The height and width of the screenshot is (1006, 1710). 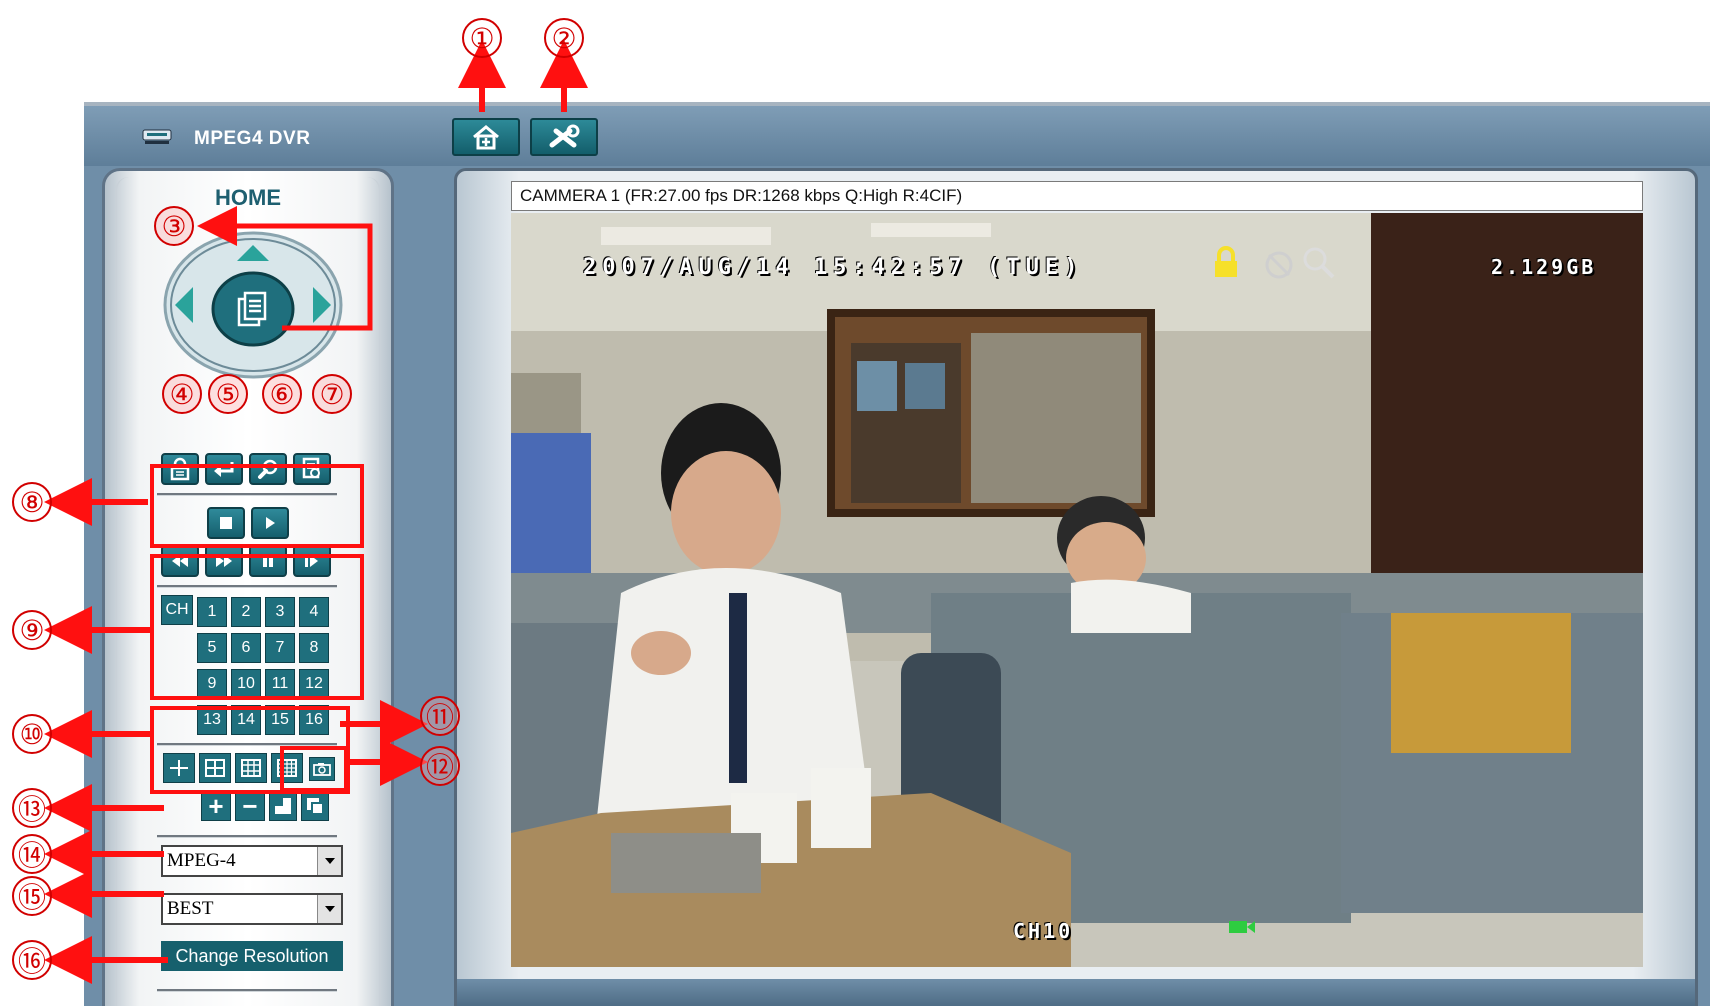 I want to click on callout-5: ⑤, so click(x=228, y=394).